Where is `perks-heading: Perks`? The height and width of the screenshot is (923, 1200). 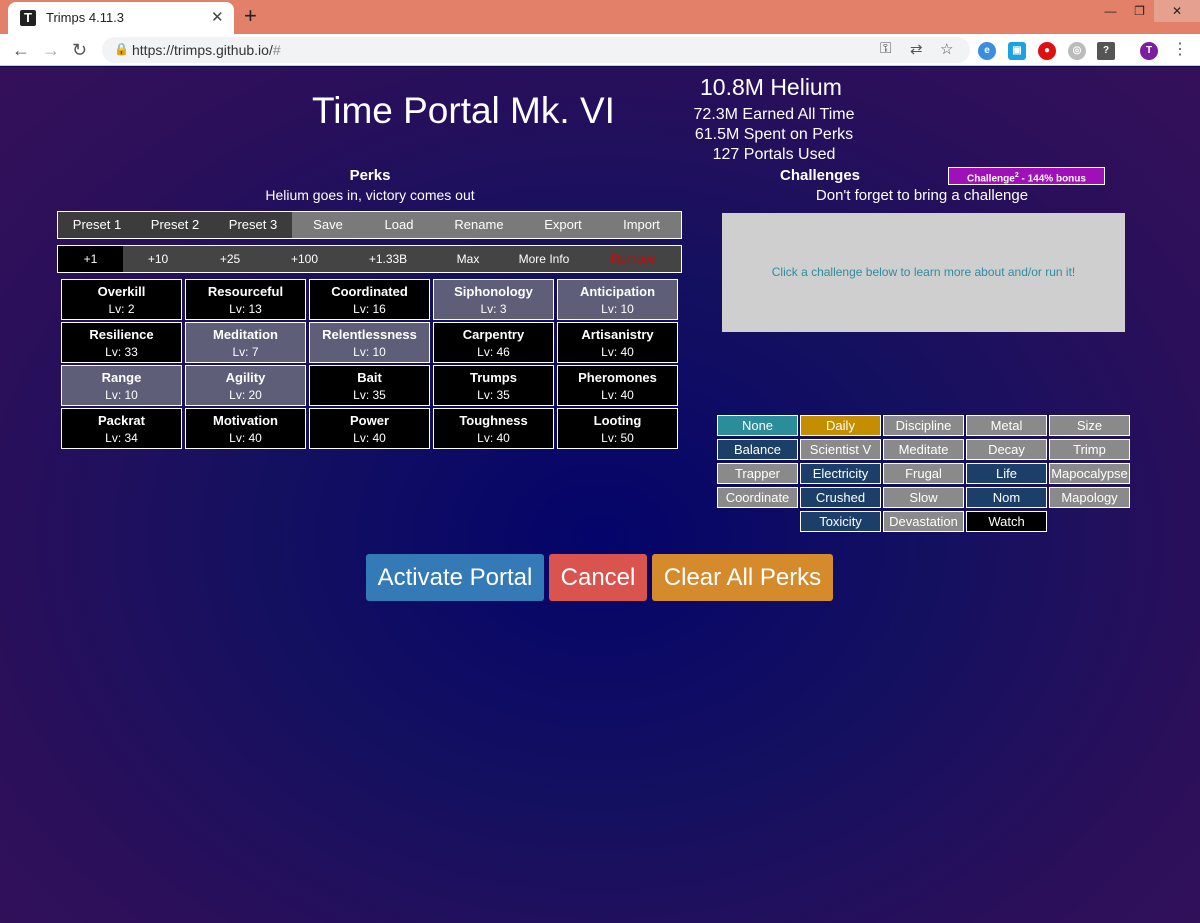 perks-heading: Perks is located at coordinates (370, 175).